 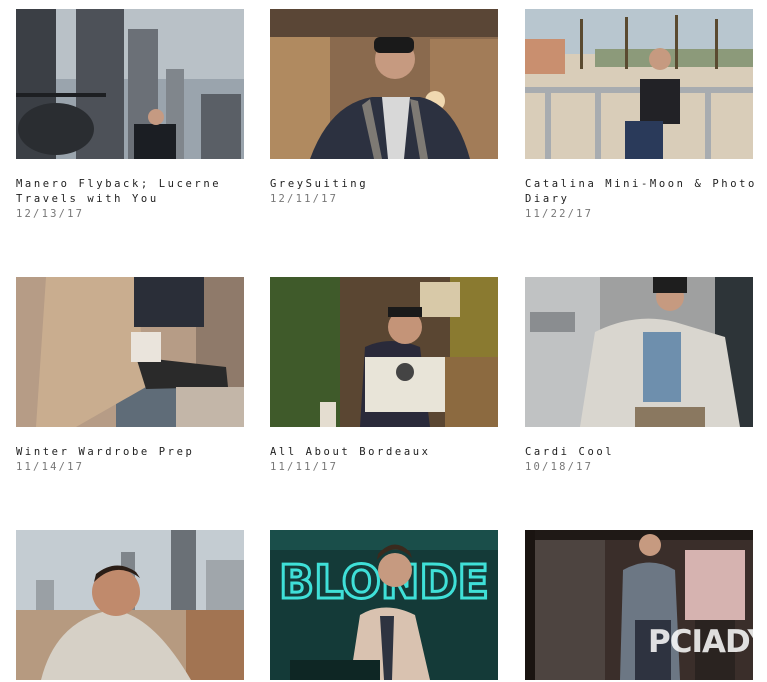 I want to click on post-title: All About Bordeaux, so click(x=388, y=452).